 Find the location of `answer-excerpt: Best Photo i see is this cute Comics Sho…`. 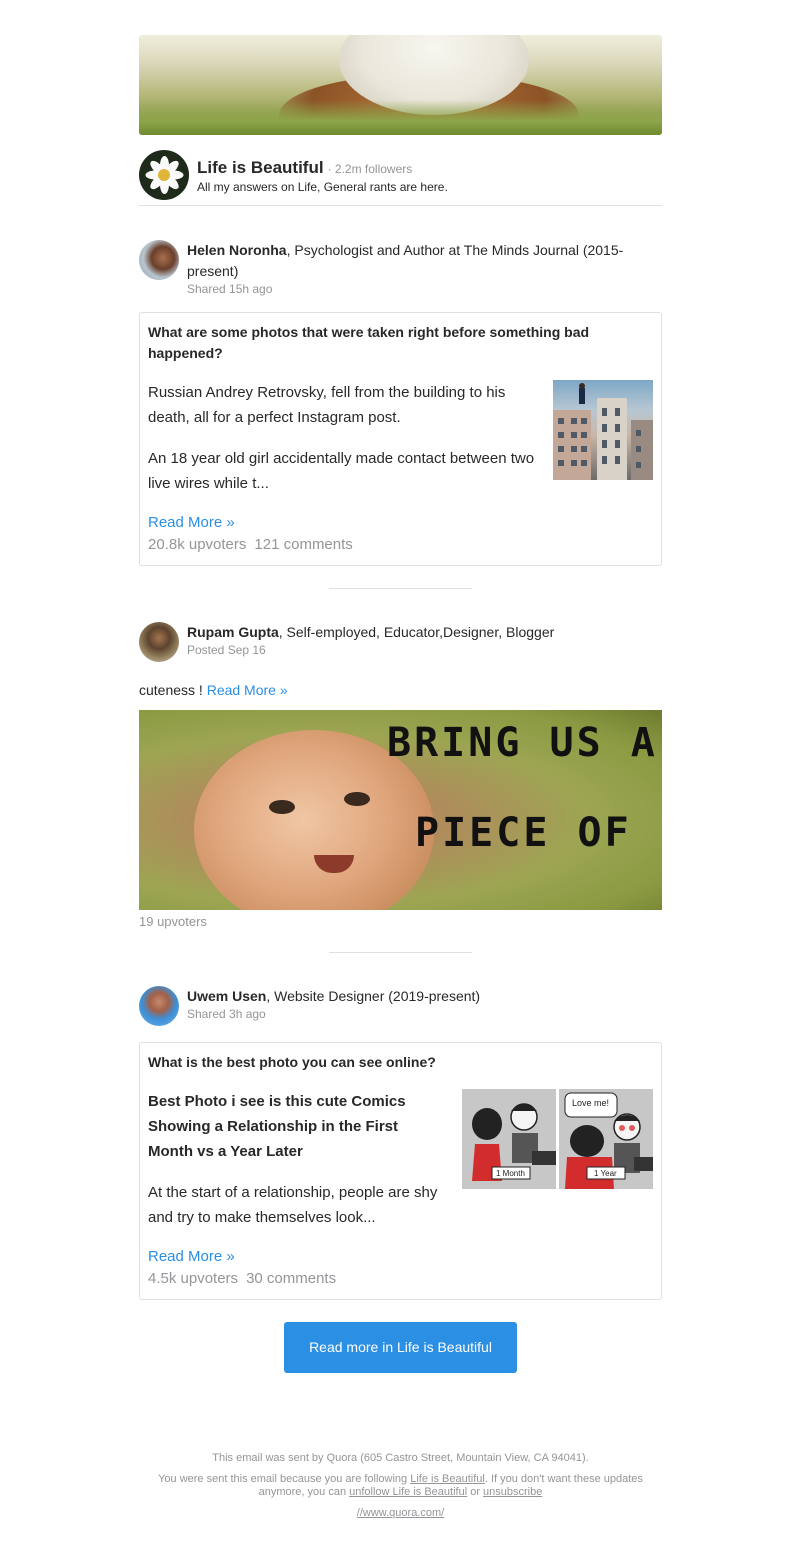

answer-excerpt: Best Photo i see is this cute Comics Sho… is located at coordinates (296, 1159).